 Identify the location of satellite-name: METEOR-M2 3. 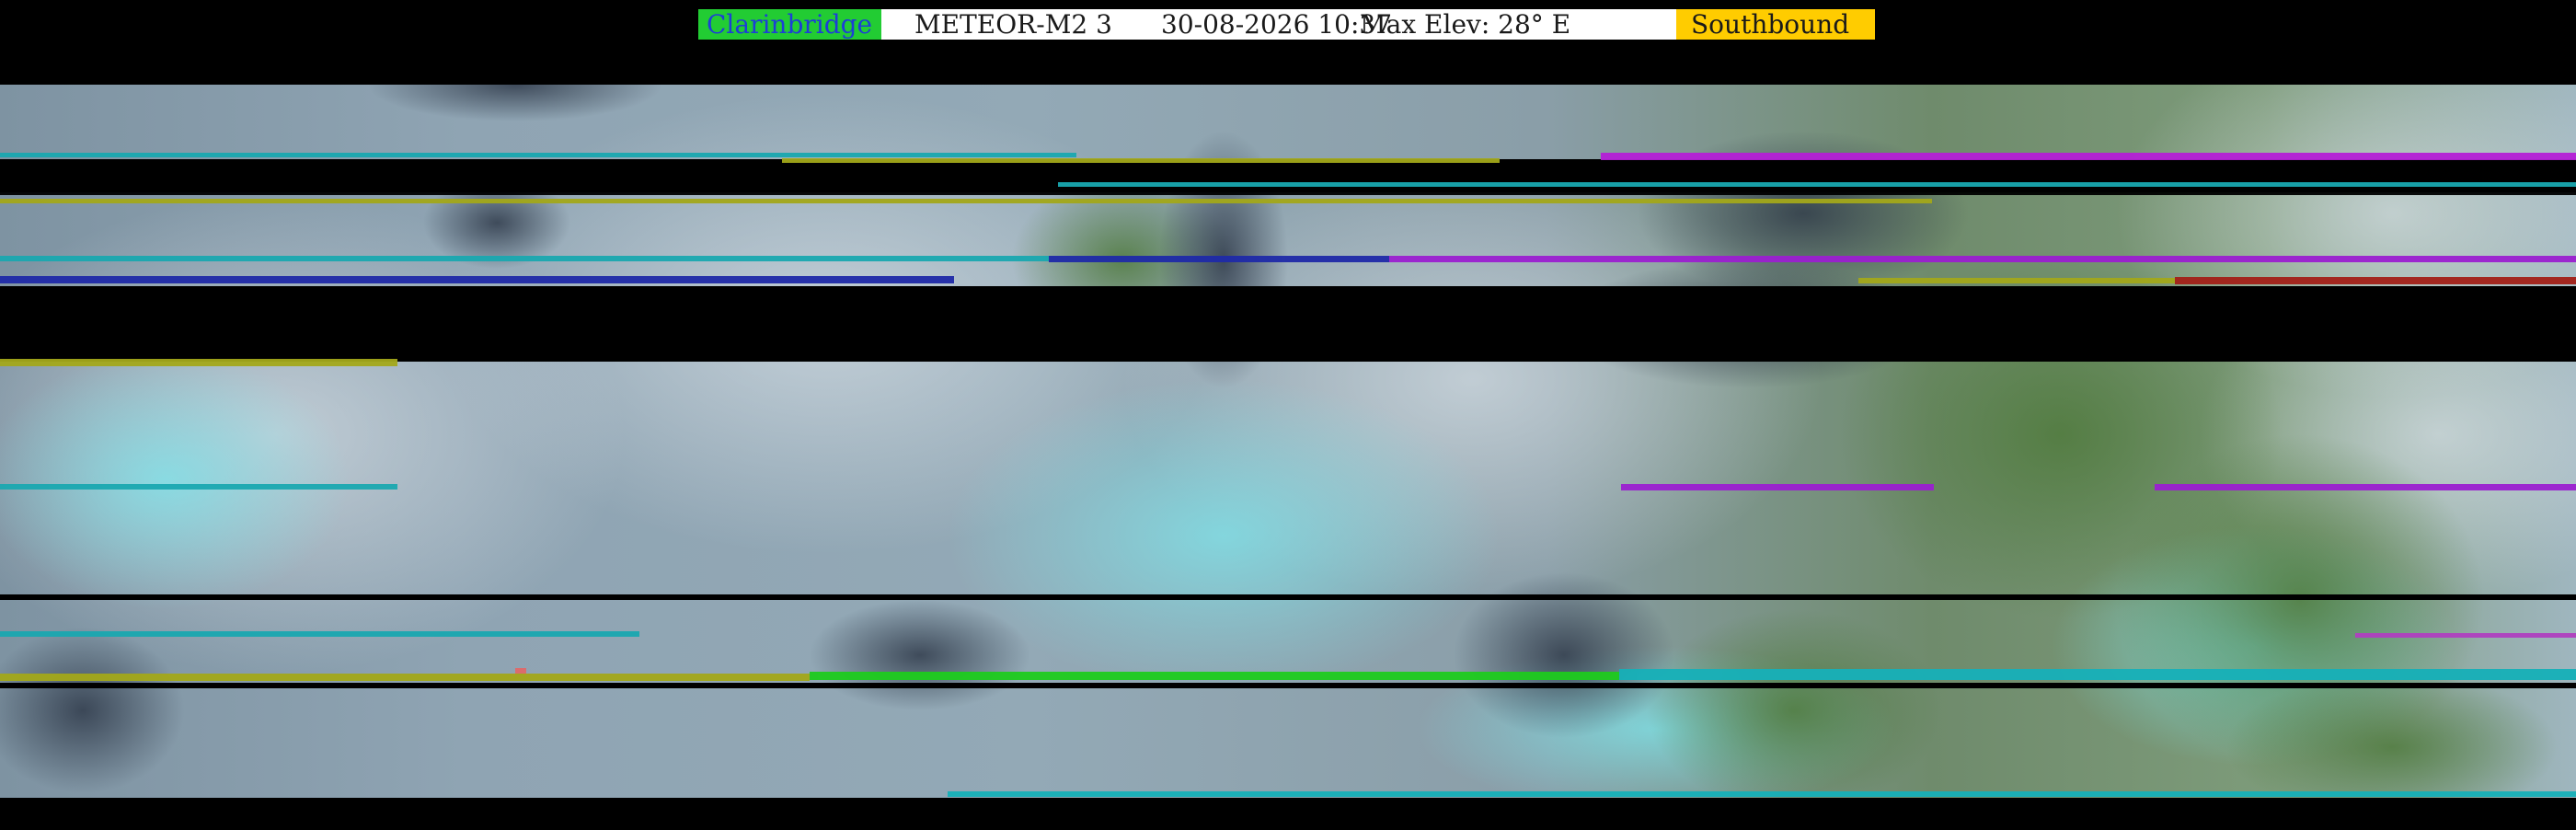
(1013, 24).